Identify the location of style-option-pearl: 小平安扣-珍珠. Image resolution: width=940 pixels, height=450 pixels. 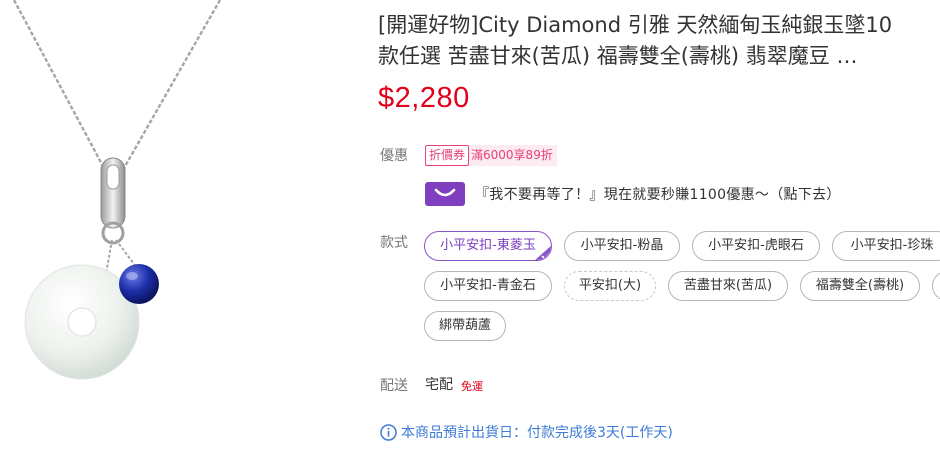
(886, 246).